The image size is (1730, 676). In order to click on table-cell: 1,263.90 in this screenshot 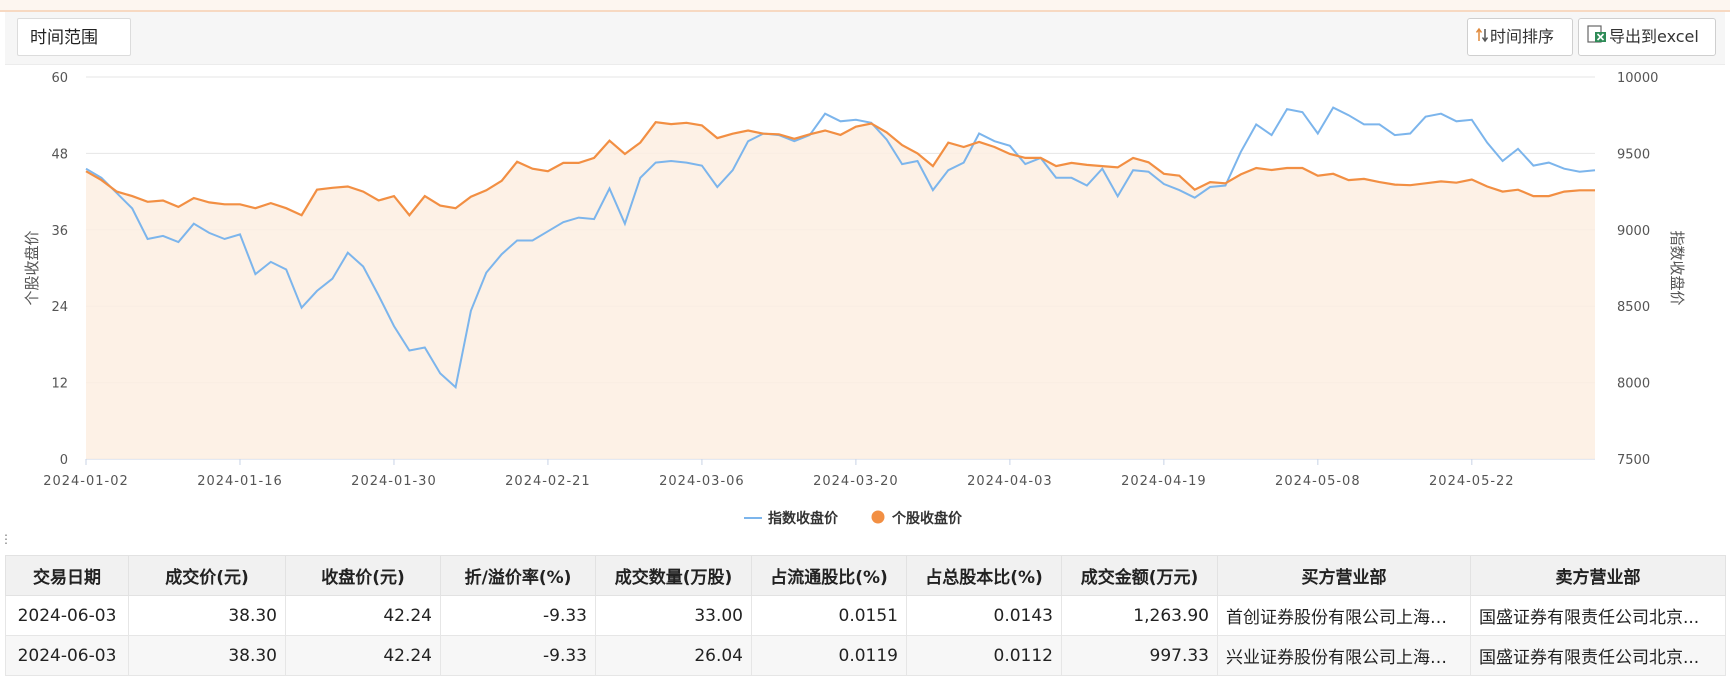, I will do `click(1139, 615)`.